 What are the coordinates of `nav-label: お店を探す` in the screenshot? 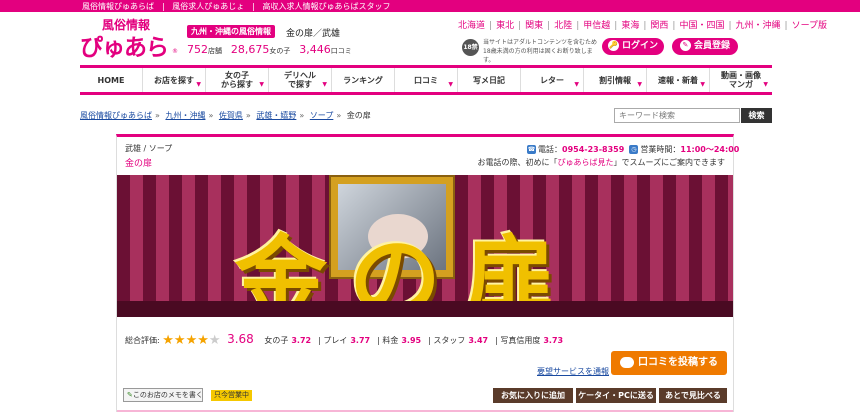 It's located at (174, 80).